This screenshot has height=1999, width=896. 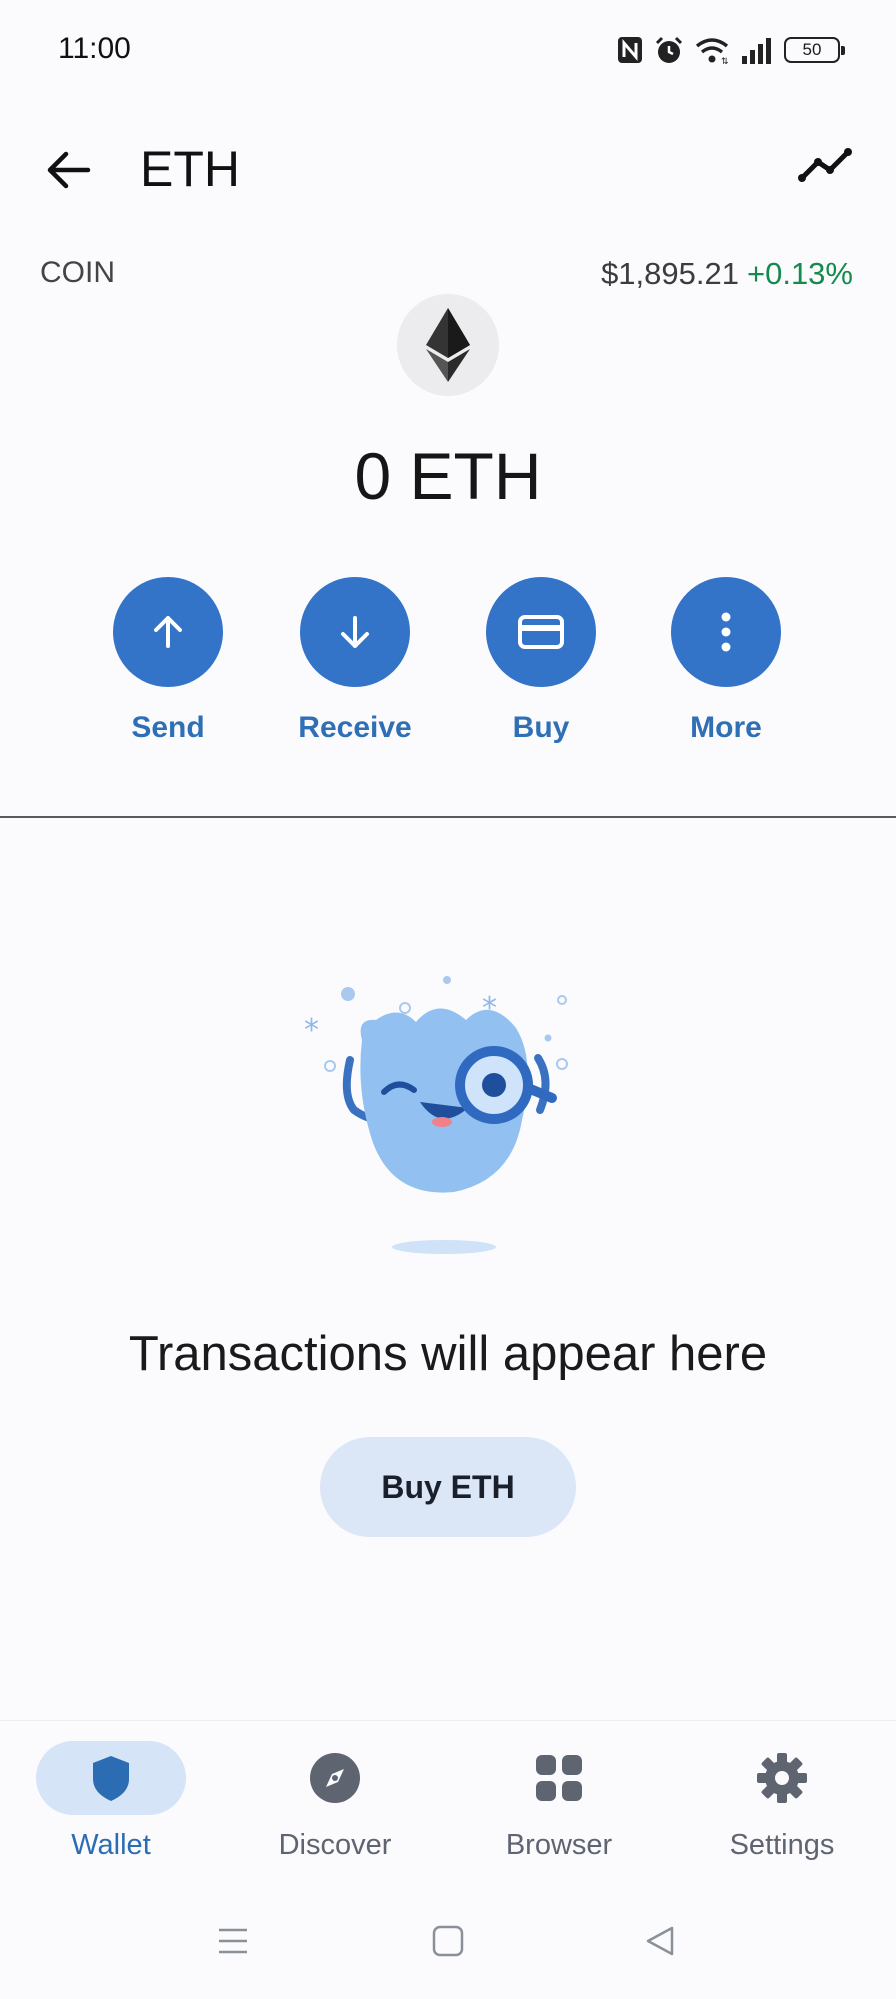 What do you see at coordinates (436, 1115) in the screenshot?
I see `empty-state-mascot-illustration: * *` at bounding box center [436, 1115].